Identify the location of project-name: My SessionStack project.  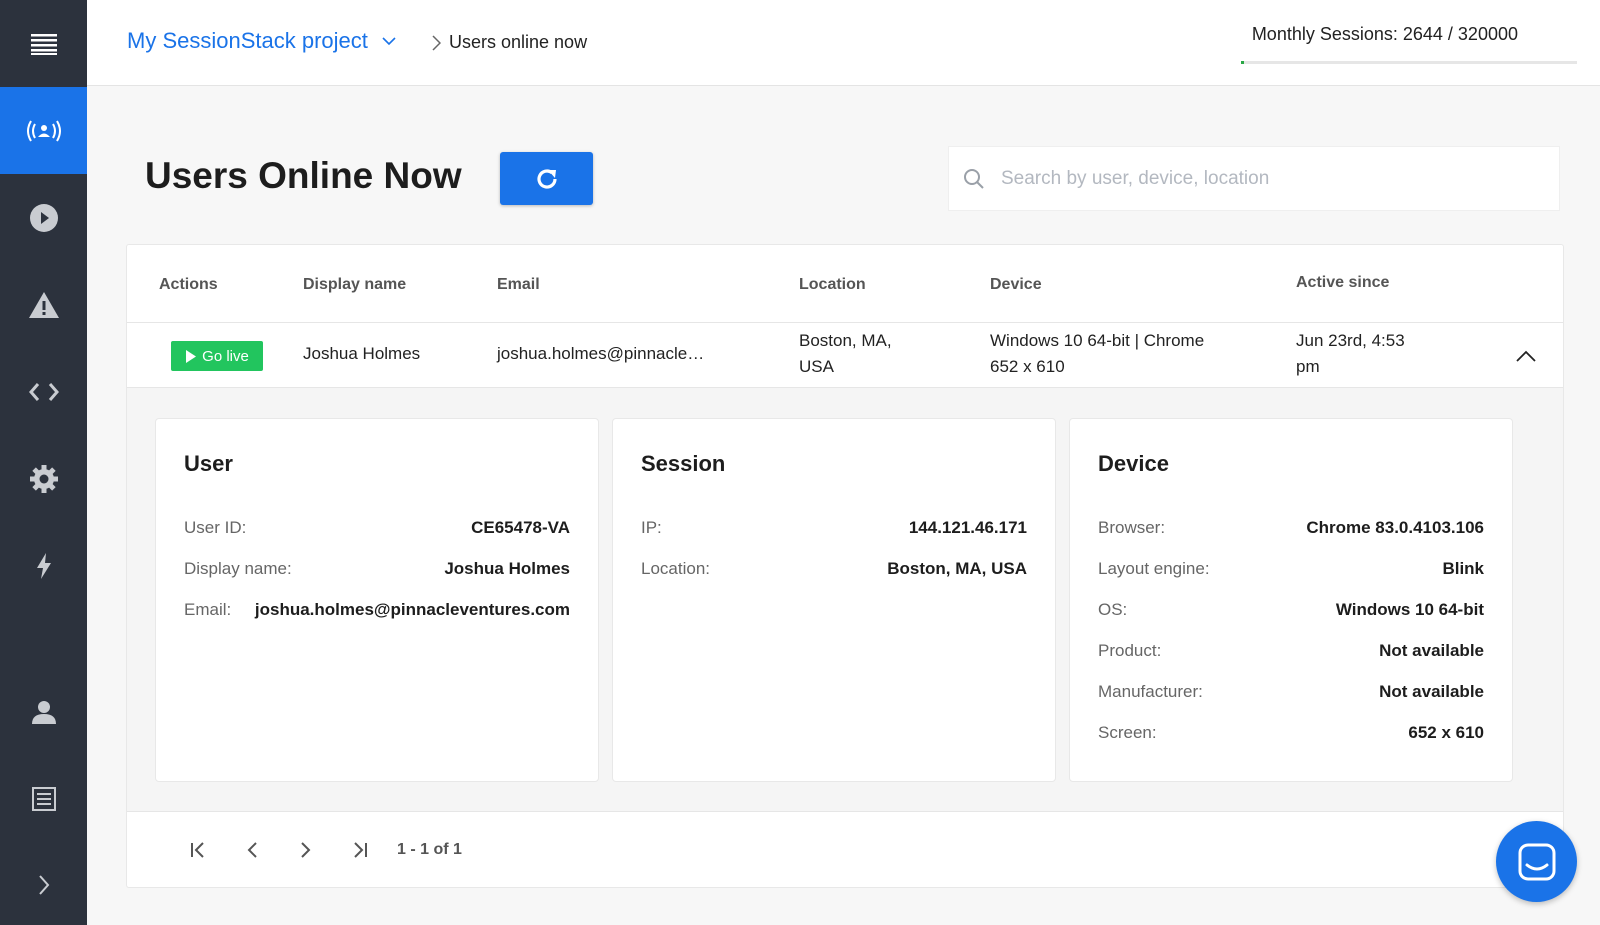
(247, 40).